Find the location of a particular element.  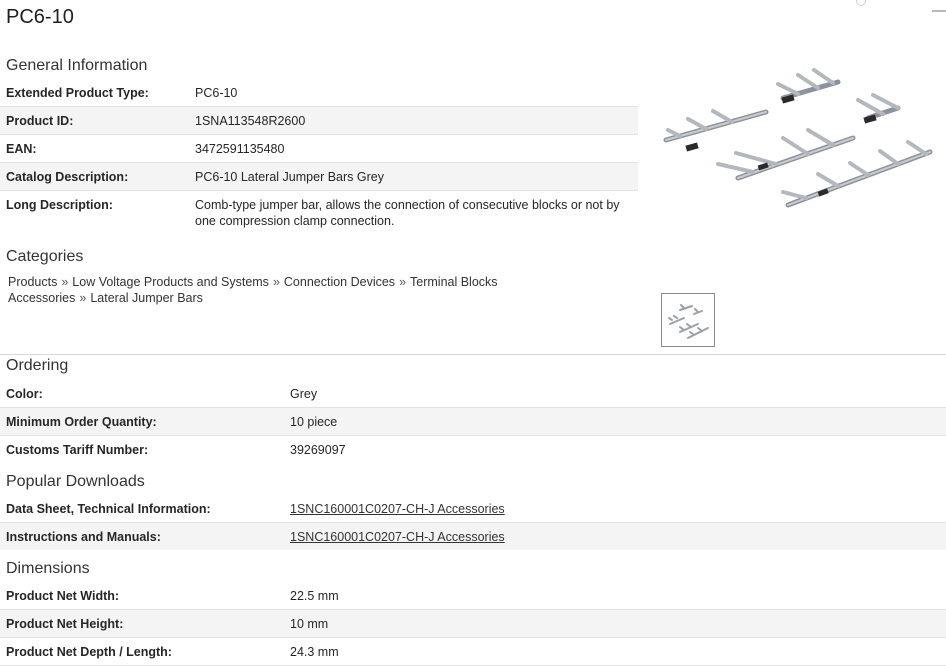

table-row: Product Net Depth / Length: 24.3 mm is located at coordinates (473, 651).